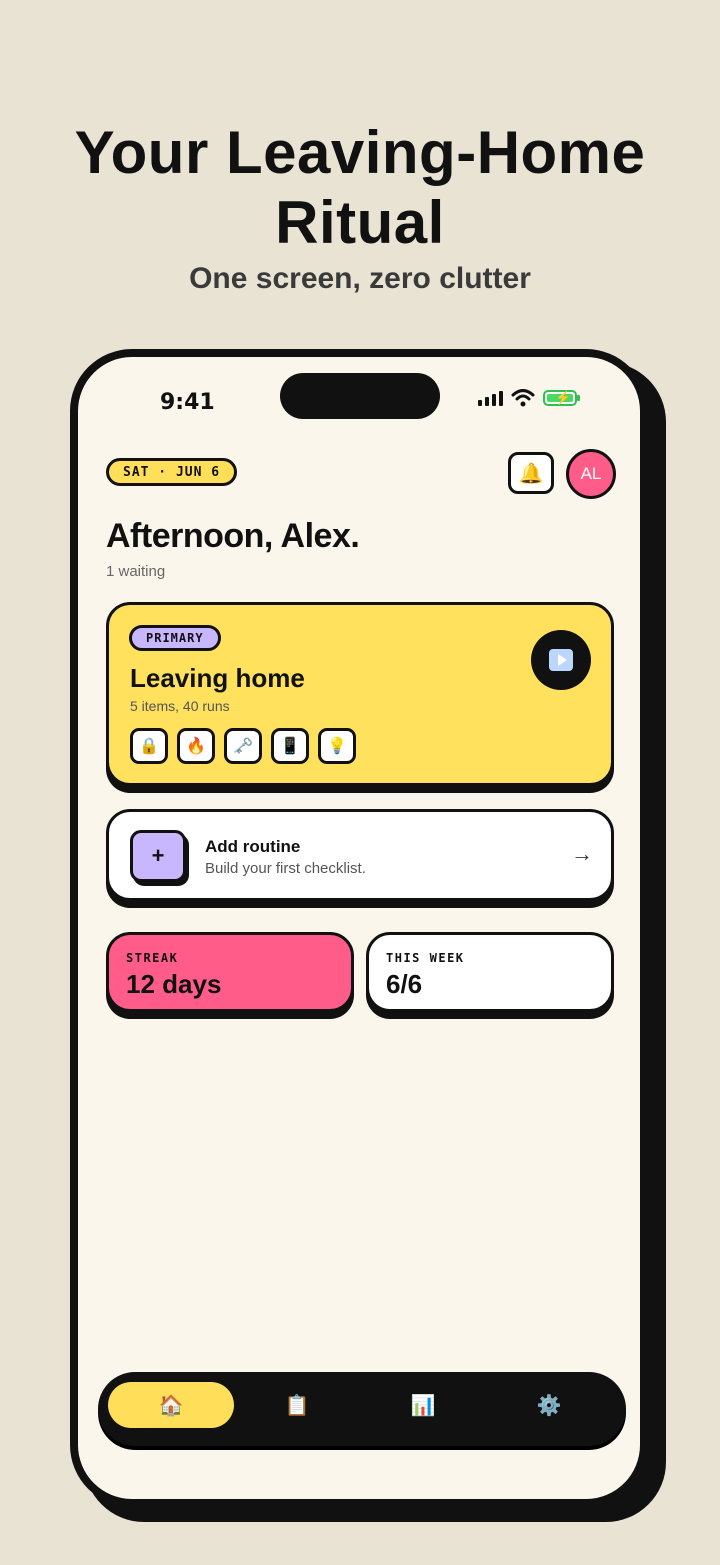  What do you see at coordinates (523, 398) in the screenshot?
I see `wifi-icon` at bounding box center [523, 398].